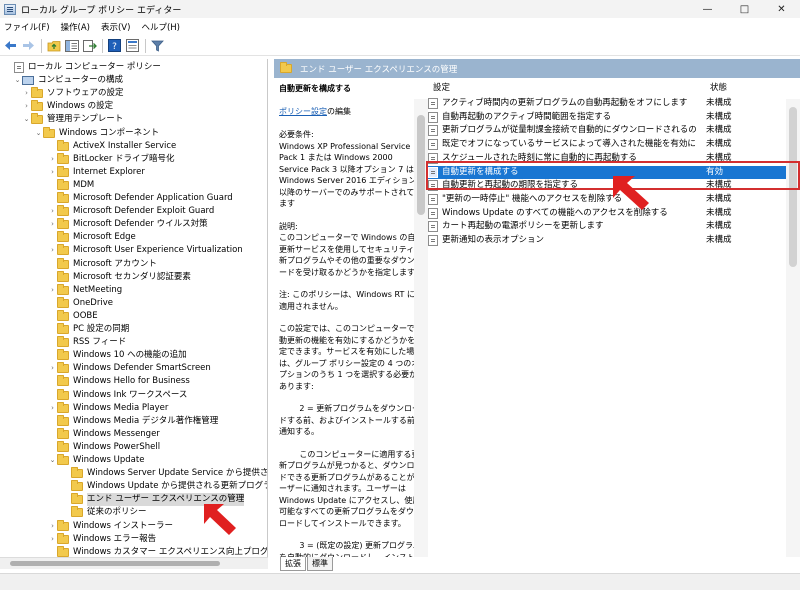  Describe the element at coordinates (92, 237) in the screenshot. I see `tree-node: Microsoft Edge` at that location.